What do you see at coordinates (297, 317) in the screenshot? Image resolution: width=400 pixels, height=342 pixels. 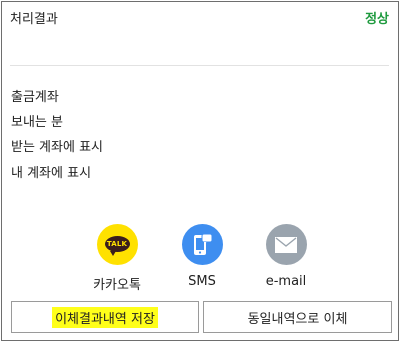 I see `repeat-transfer-button: 동일내역으로 이체` at bounding box center [297, 317].